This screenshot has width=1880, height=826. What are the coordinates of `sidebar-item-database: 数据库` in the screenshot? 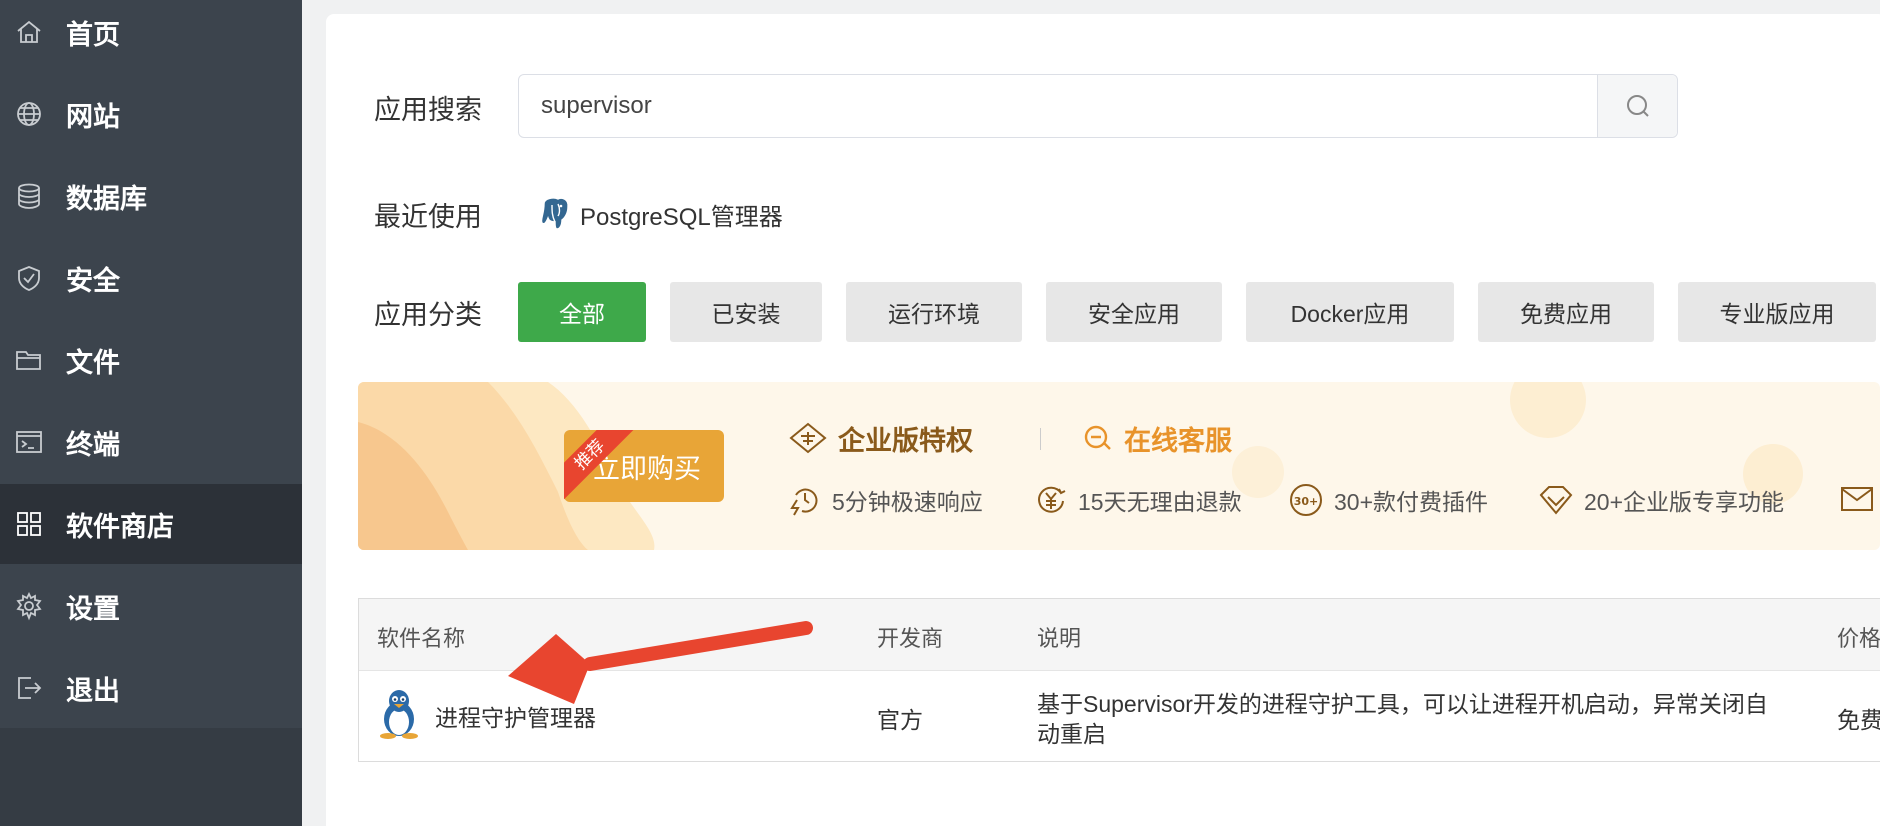 It's located at (151, 196).